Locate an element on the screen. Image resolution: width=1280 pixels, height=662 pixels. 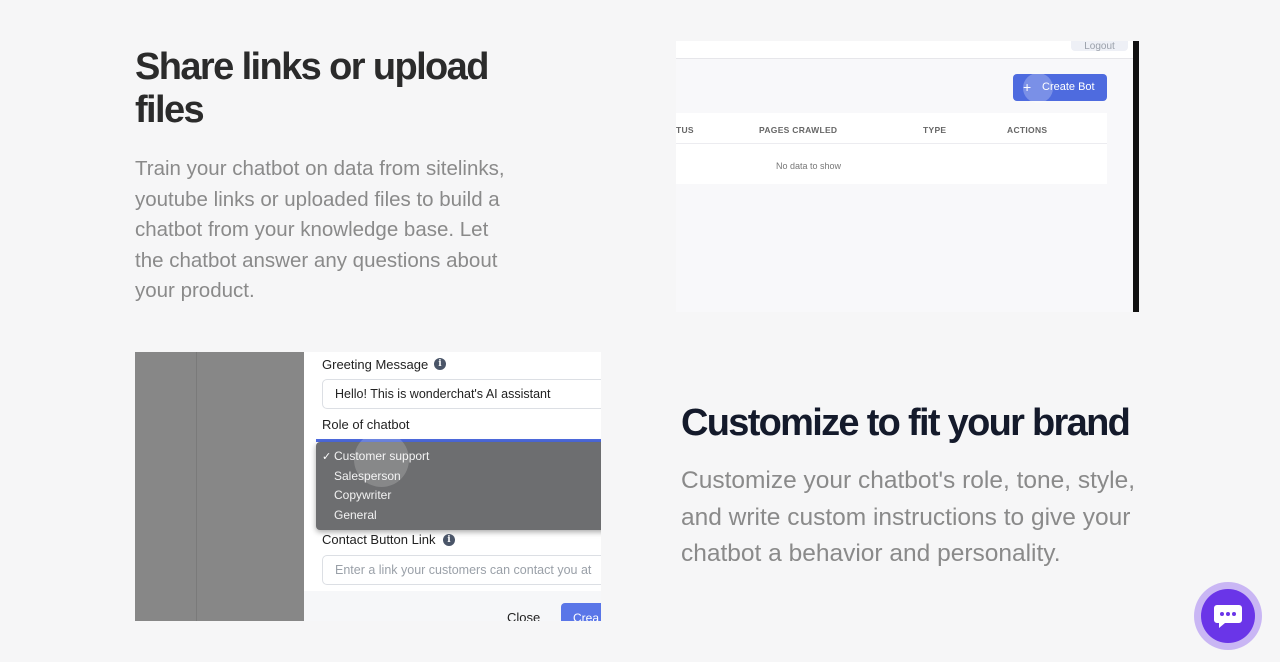
section-title-share-links: Share links or upload files is located at coordinates (312, 88).